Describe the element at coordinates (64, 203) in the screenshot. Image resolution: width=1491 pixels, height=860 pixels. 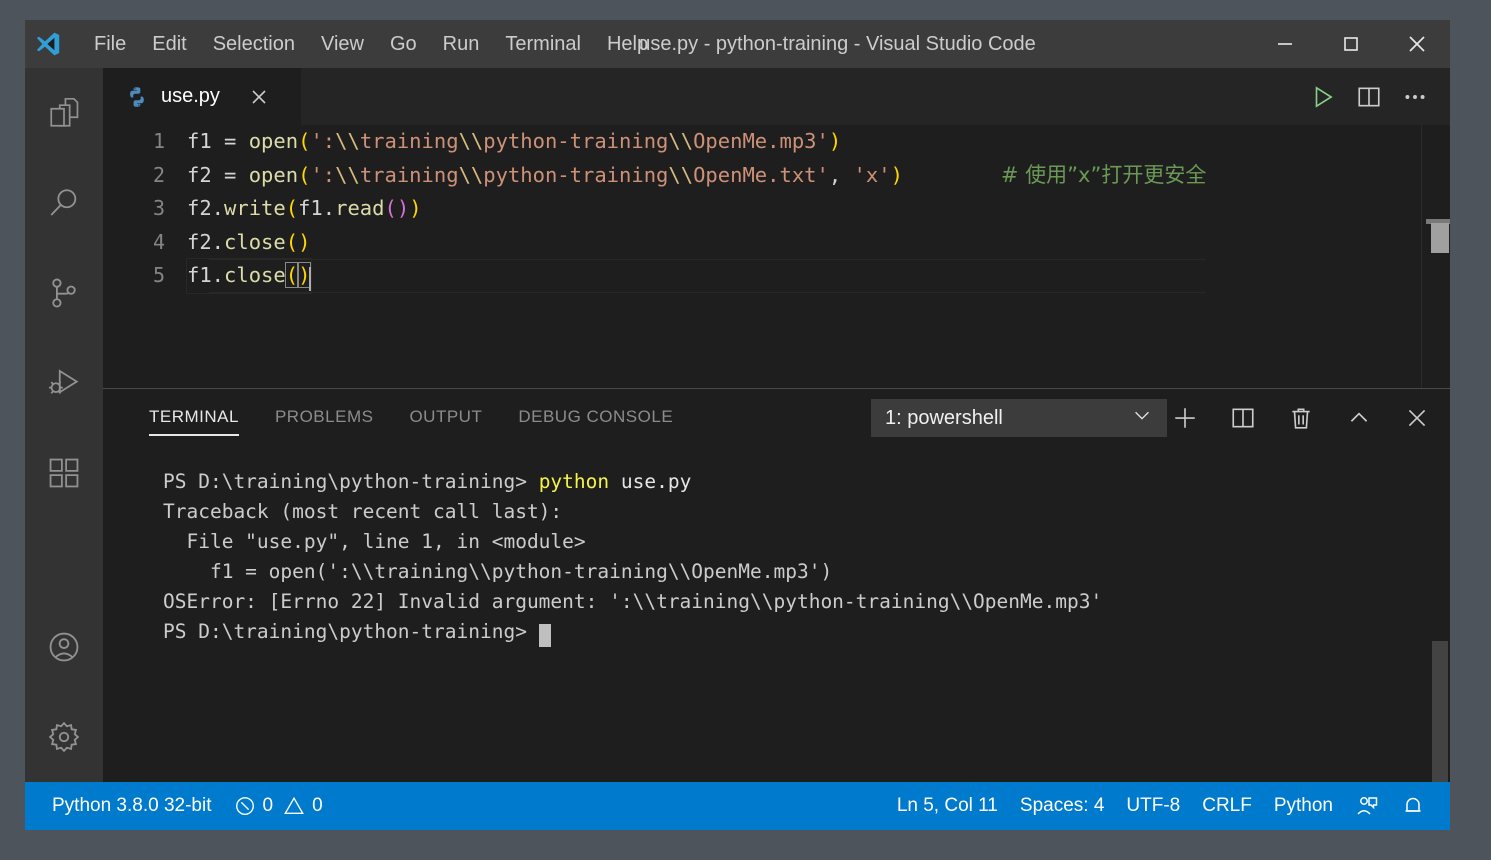
I see `sidebar-item-search` at that location.